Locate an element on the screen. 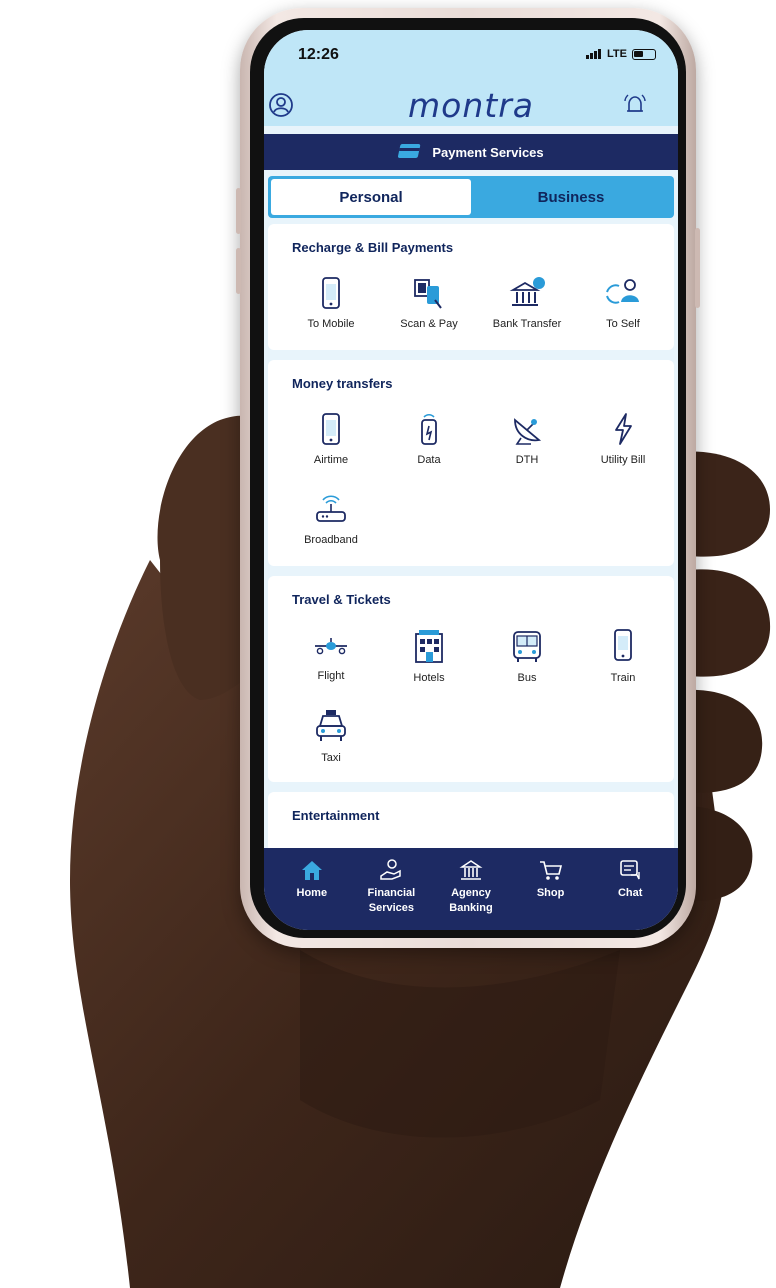 This screenshot has height=1288, width=776. nav-agency-banking: Agency Banking is located at coordinates (471, 894).